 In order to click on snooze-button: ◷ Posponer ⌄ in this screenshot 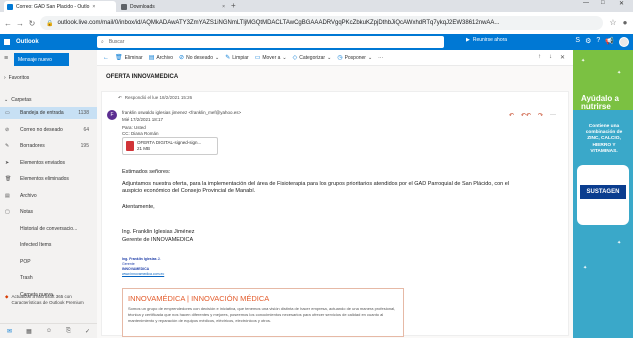, I will do `click(355, 58)`.